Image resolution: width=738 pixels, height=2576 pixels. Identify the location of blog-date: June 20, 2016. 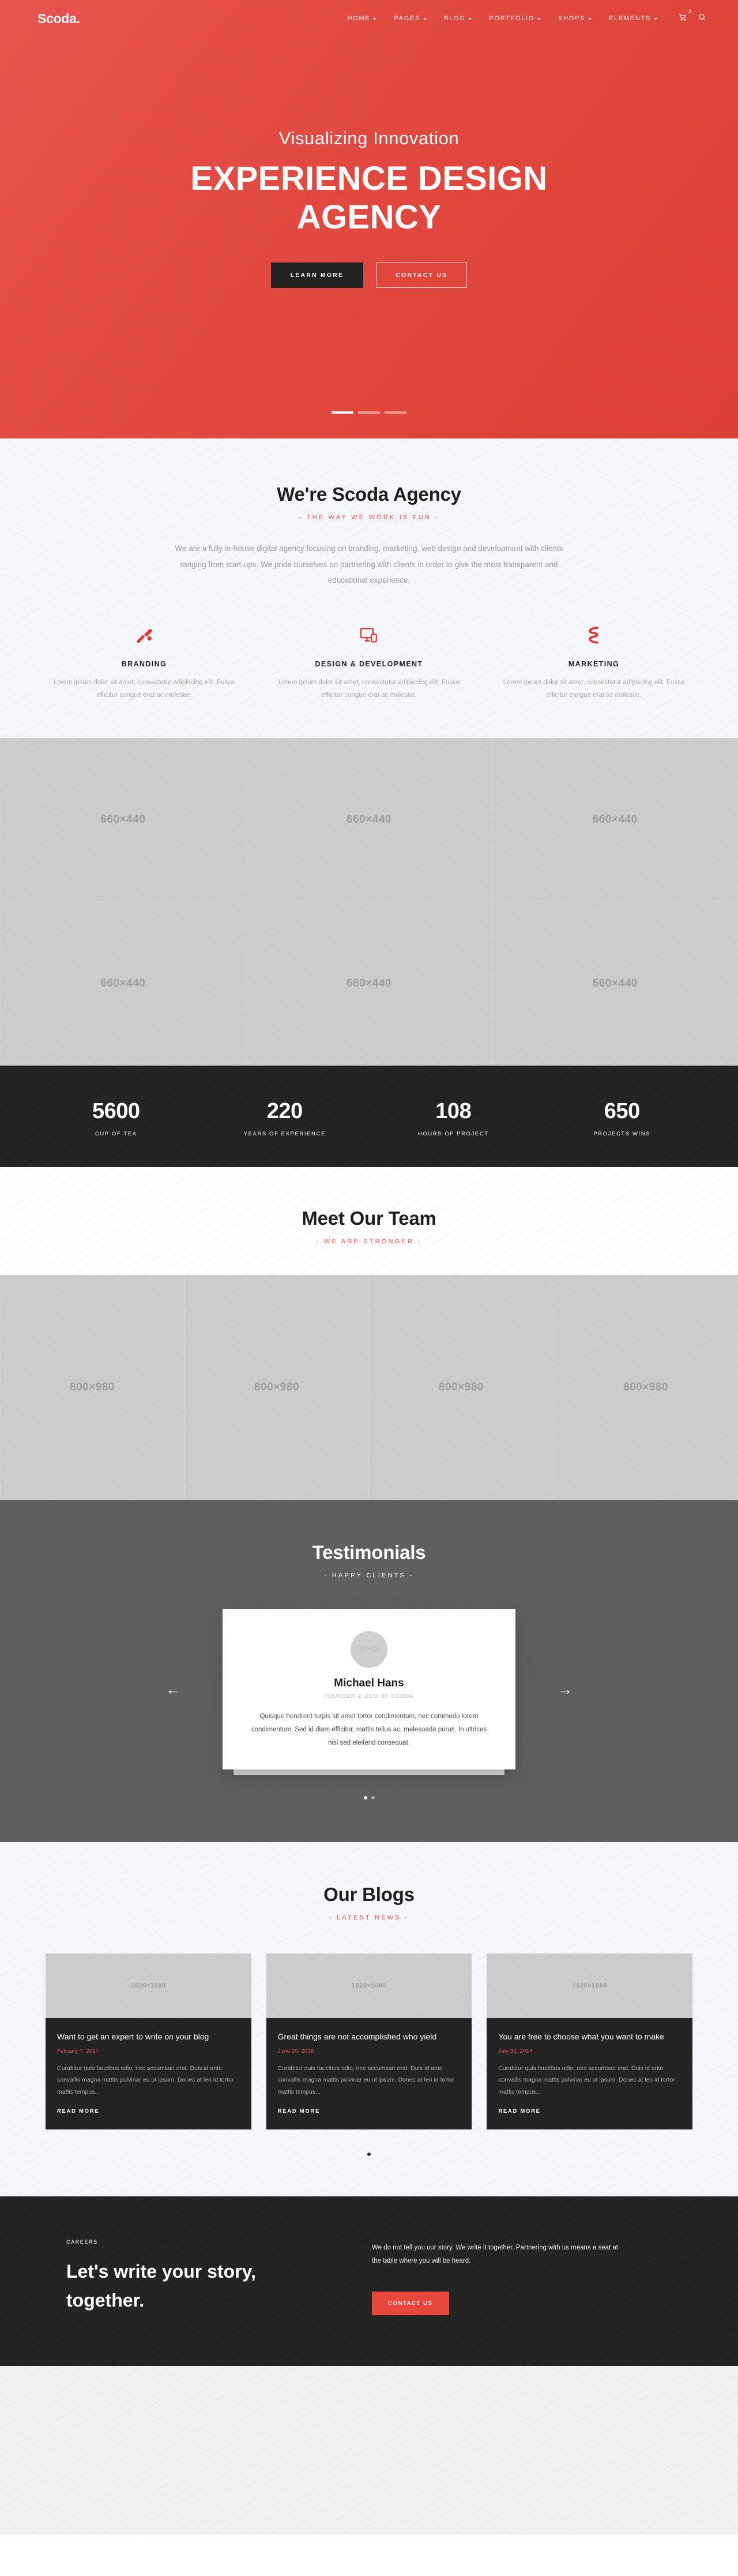
(295, 2051).